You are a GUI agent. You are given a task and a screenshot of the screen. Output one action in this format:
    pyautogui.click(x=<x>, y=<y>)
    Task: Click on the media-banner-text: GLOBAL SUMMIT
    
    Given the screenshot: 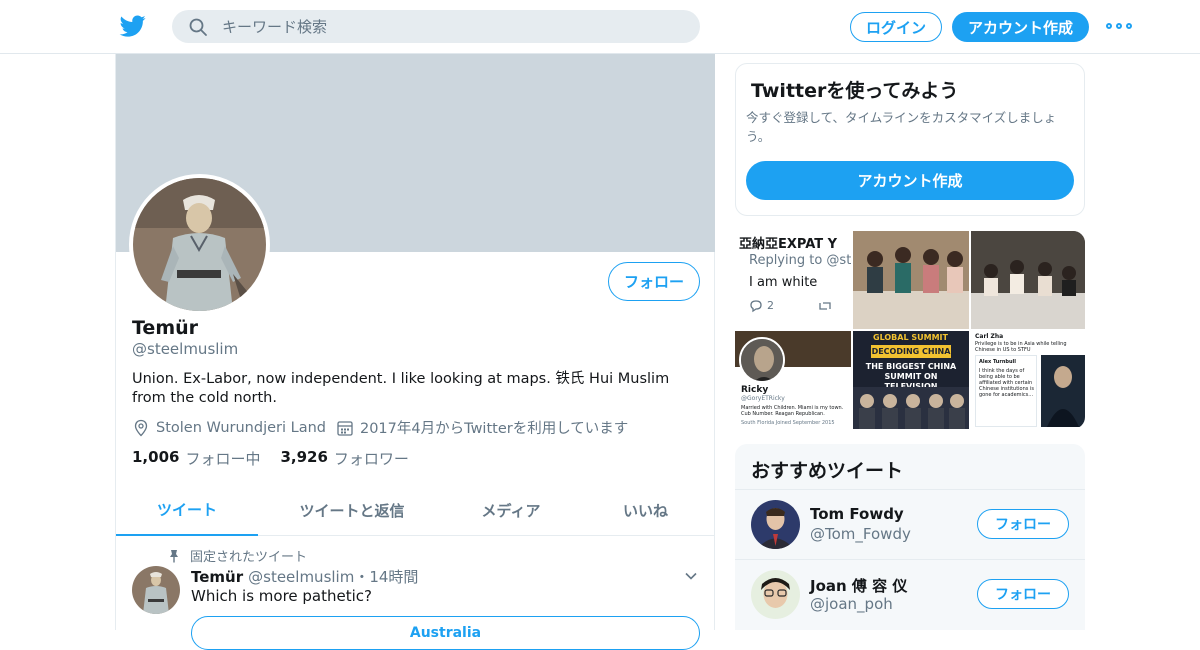 What is the action you would take?
    pyautogui.click(x=910, y=337)
    